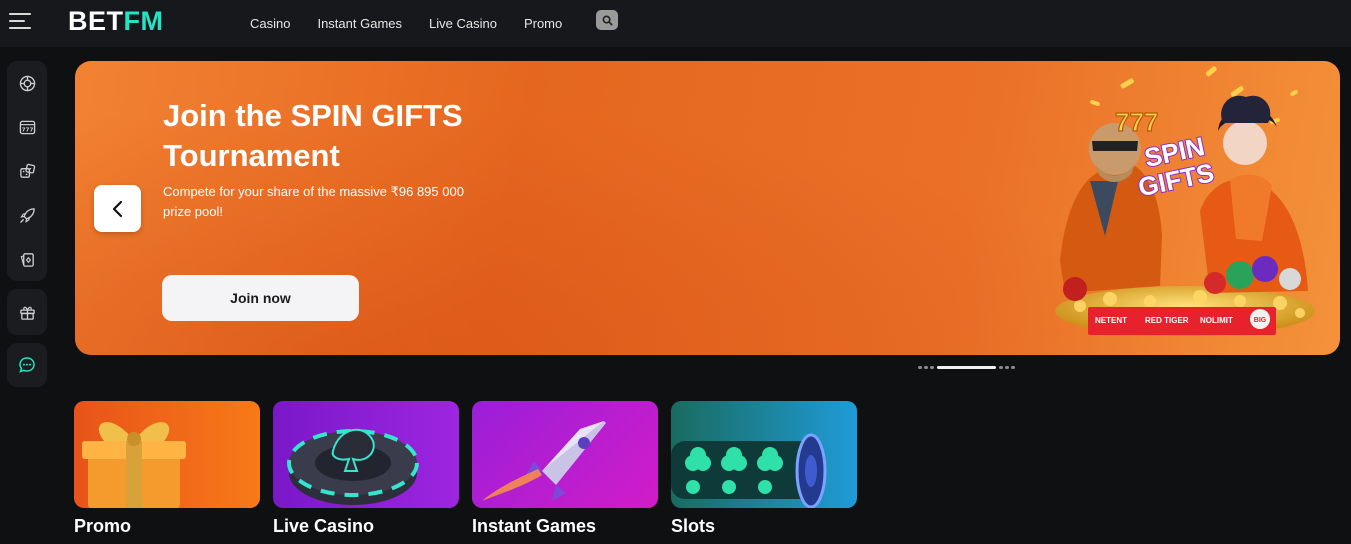 This screenshot has width=1351, height=544. I want to click on category-instant-games: Instant Games, so click(565, 468).